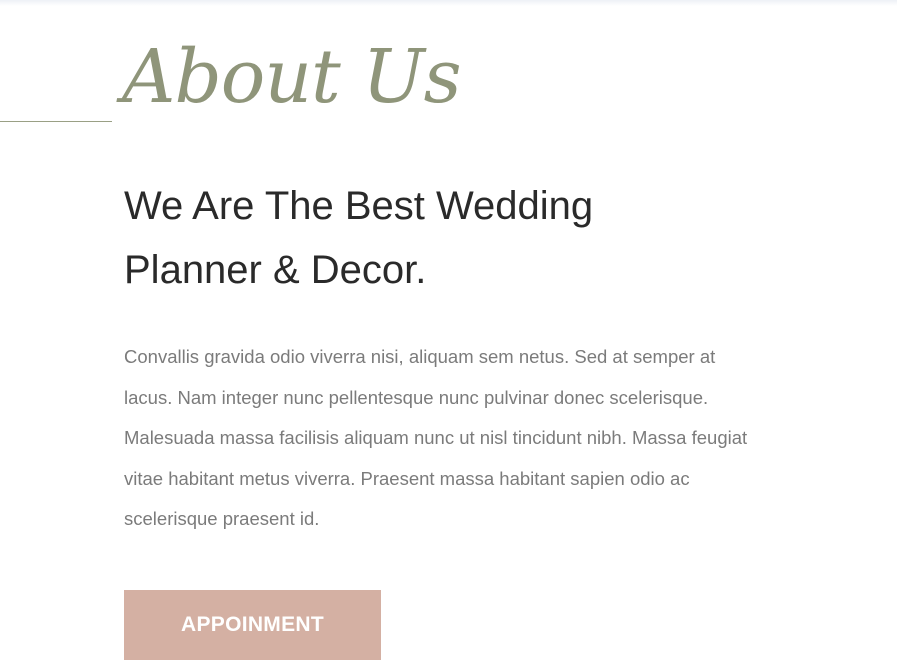 Image resolution: width=897 pixels, height=663 pixels. Describe the element at coordinates (56, 121) in the screenshot. I see `title-divider-line` at that location.